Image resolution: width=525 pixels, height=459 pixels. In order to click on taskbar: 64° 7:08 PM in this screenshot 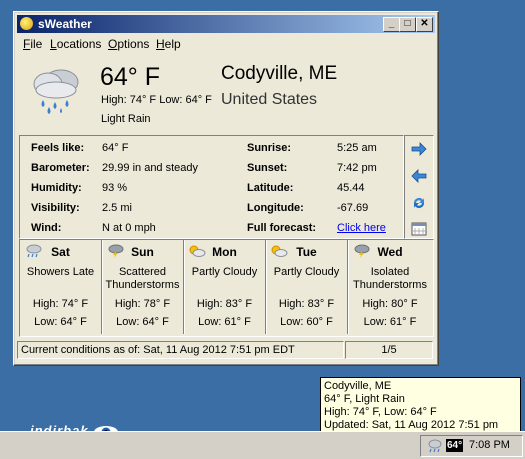, I will do `click(262, 445)`.